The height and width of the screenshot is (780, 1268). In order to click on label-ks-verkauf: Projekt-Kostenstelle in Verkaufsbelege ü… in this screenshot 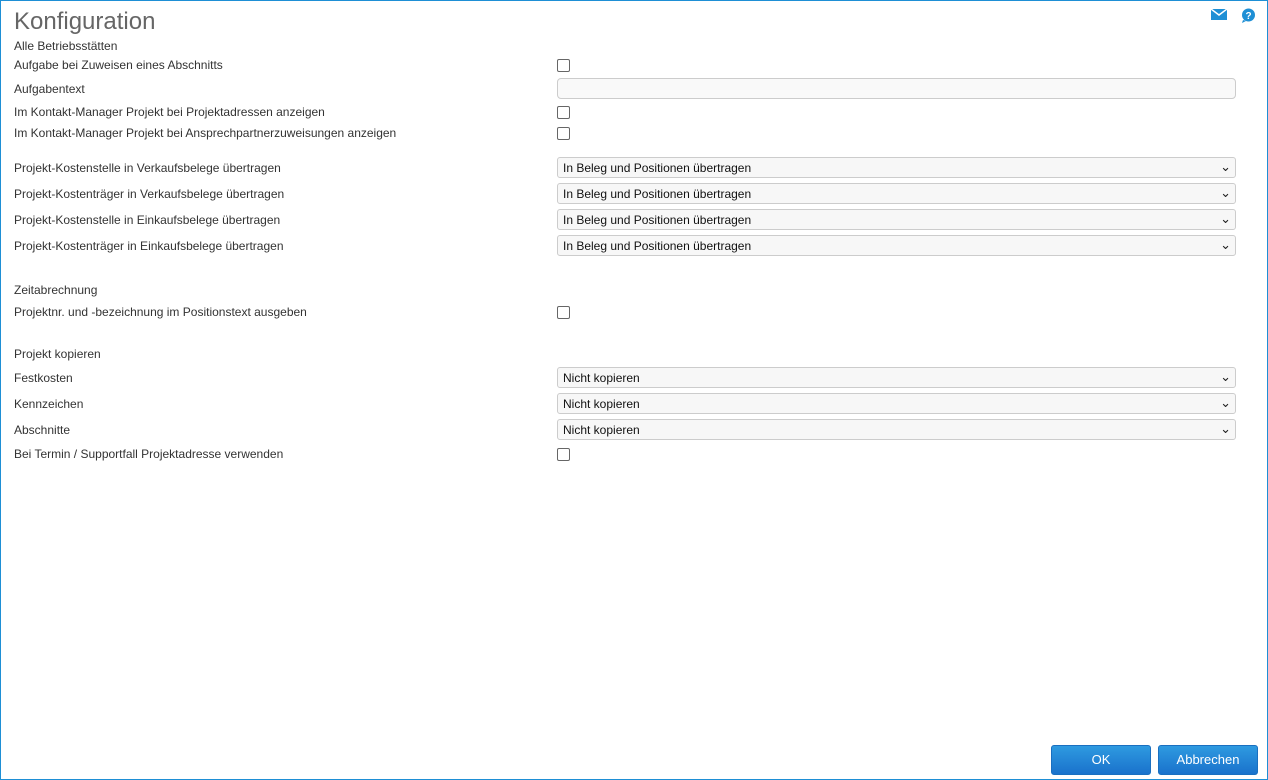, I will do `click(147, 168)`.